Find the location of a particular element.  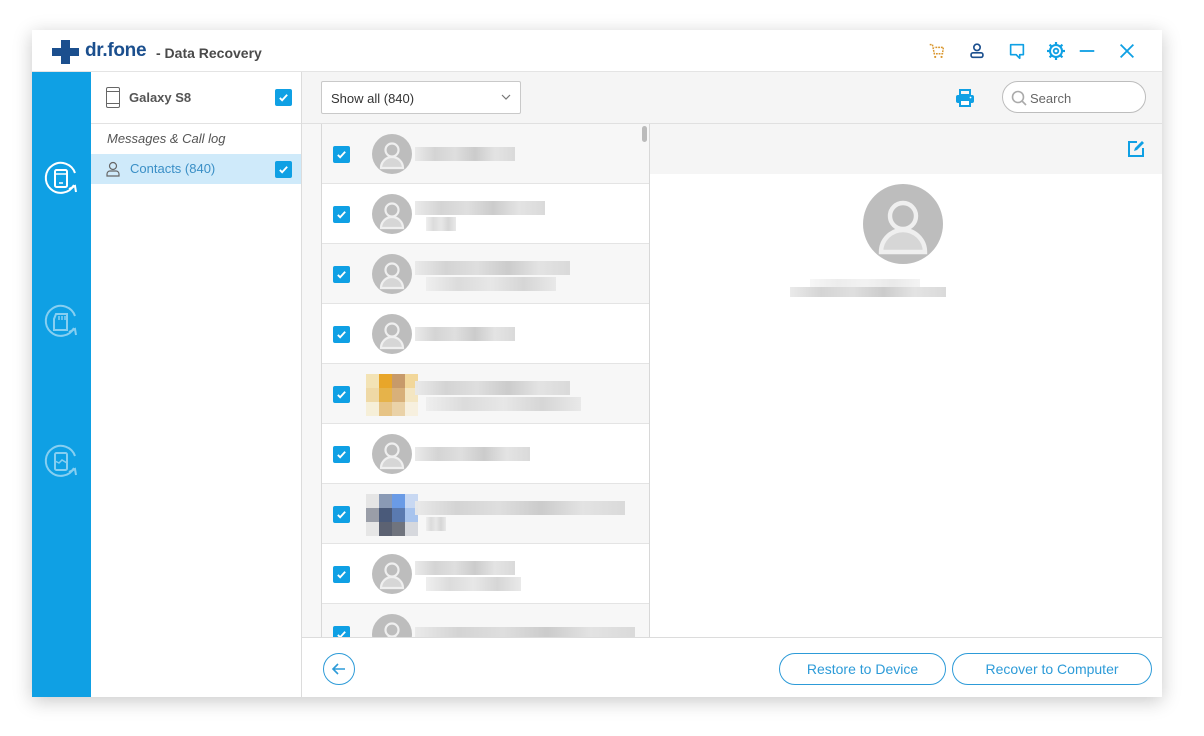

search-input is located at coordinates (1082, 98).